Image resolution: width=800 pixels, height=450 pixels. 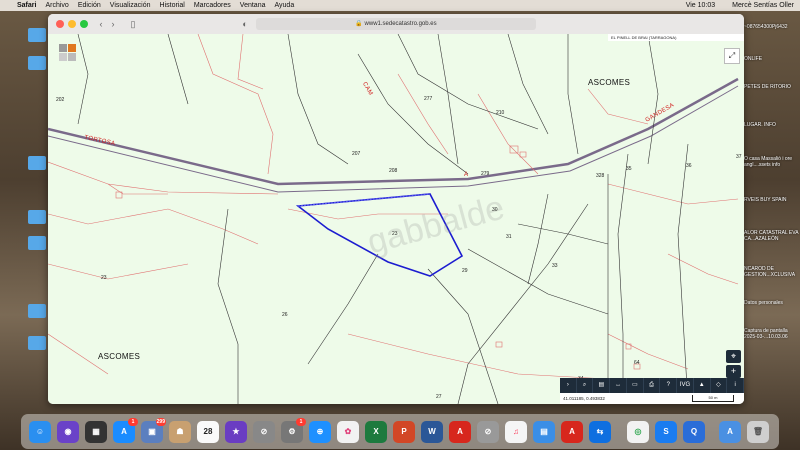 I want to click on pages-icon: ▤, so click(x=544, y=432).